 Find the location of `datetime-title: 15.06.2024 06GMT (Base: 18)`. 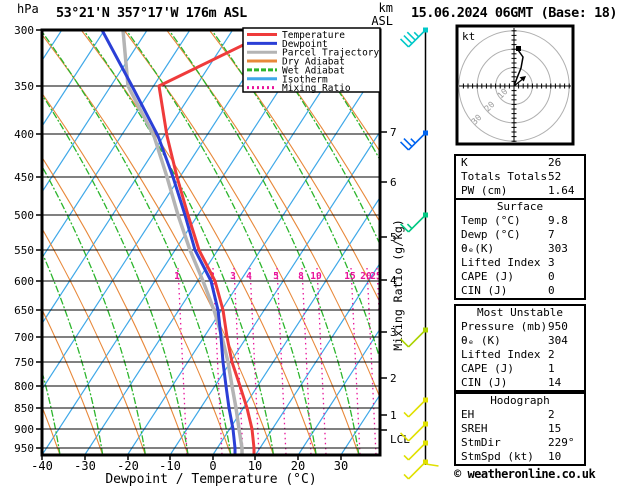

datetime-title: 15.06.2024 06GMT (Base: 18) is located at coordinates (514, 13).